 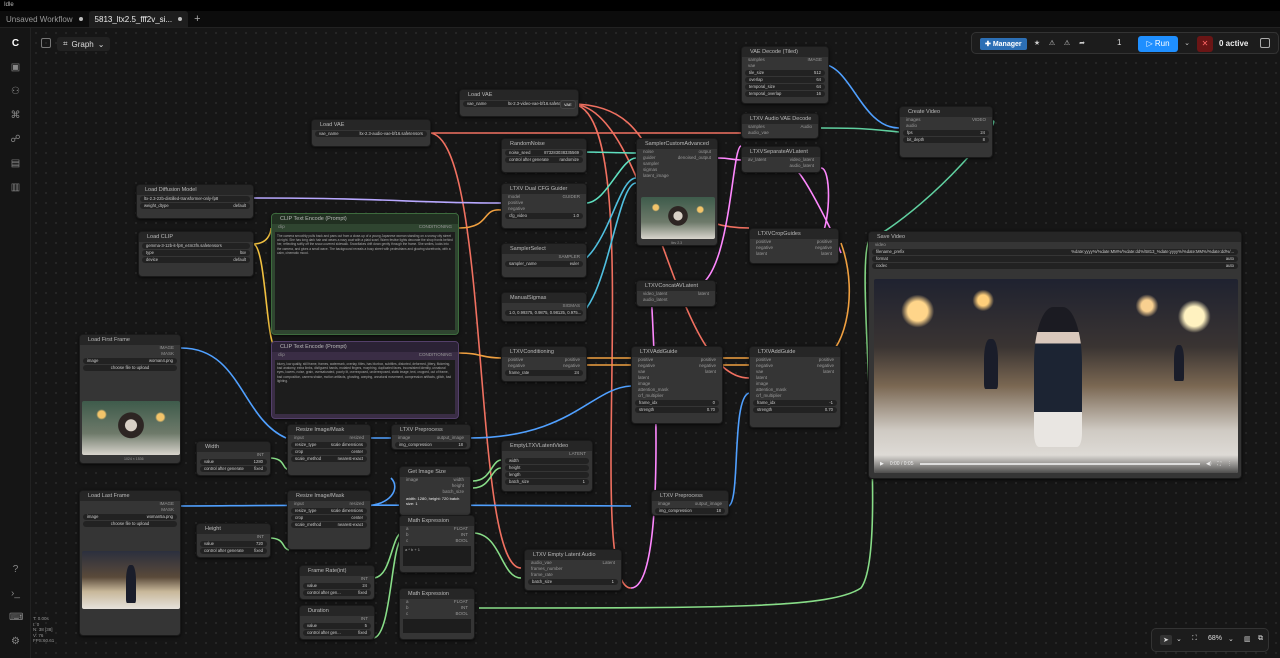 What do you see at coordinates (1119, 42) in the screenshot?
I see `queue-count-input: 1` at bounding box center [1119, 42].